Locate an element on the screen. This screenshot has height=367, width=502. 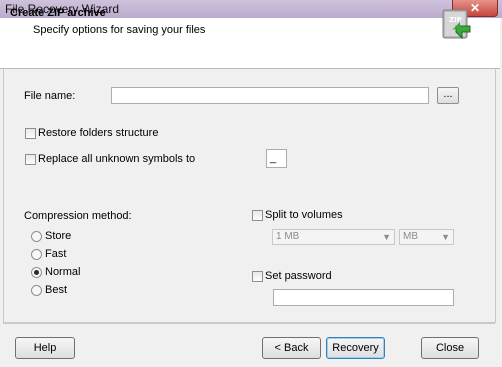
page-subtitle: Specify options for saving your files is located at coordinates (119, 30).